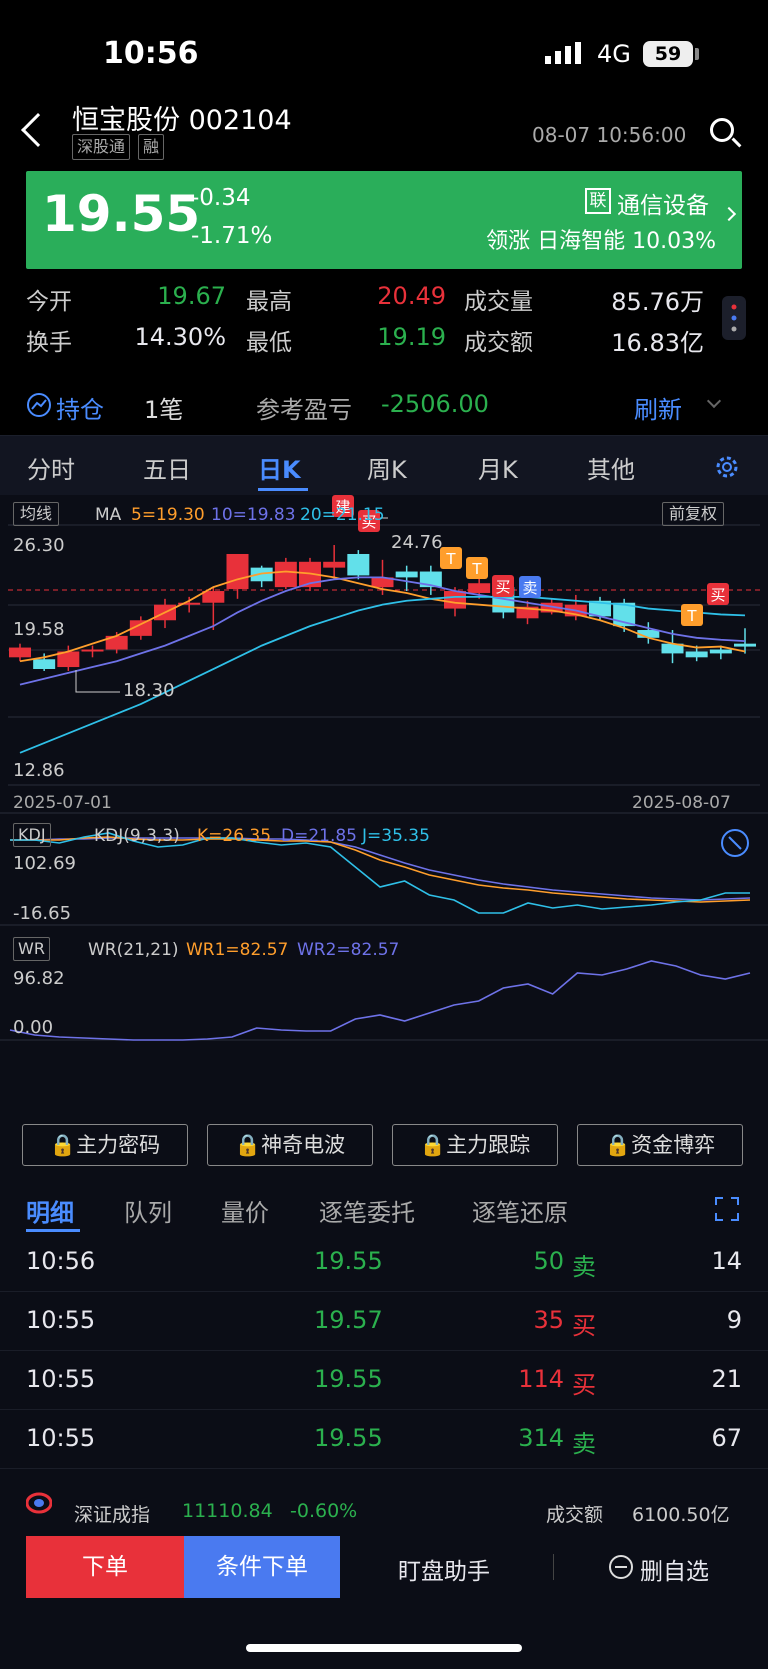 The height and width of the screenshot is (1669, 768). What do you see at coordinates (221, 198) in the screenshot?
I see `price-change: -0.34` at bounding box center [221, 198].